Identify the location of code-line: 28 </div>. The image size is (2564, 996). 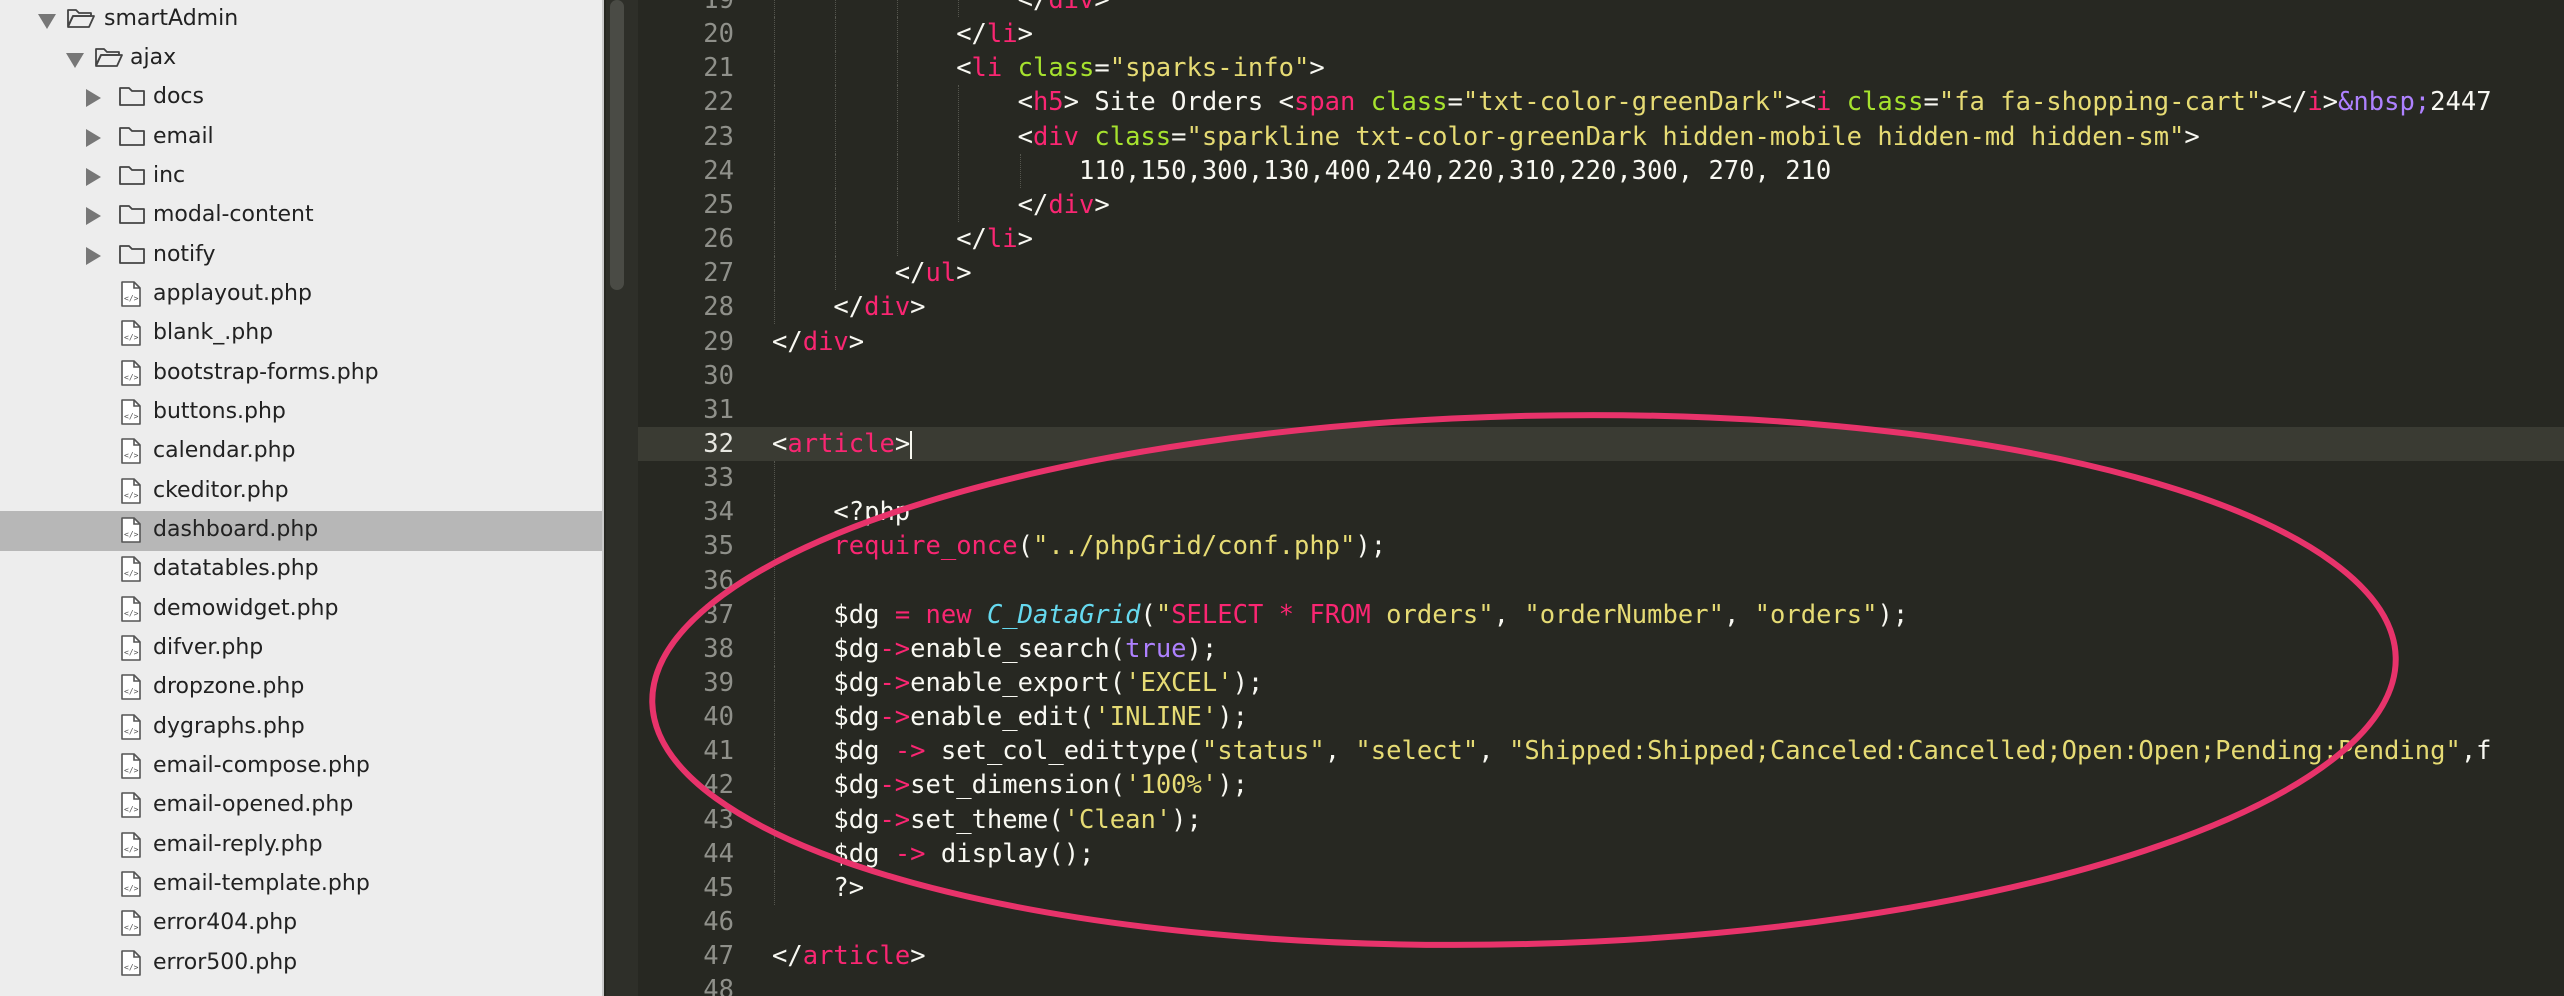
(1601, 307).